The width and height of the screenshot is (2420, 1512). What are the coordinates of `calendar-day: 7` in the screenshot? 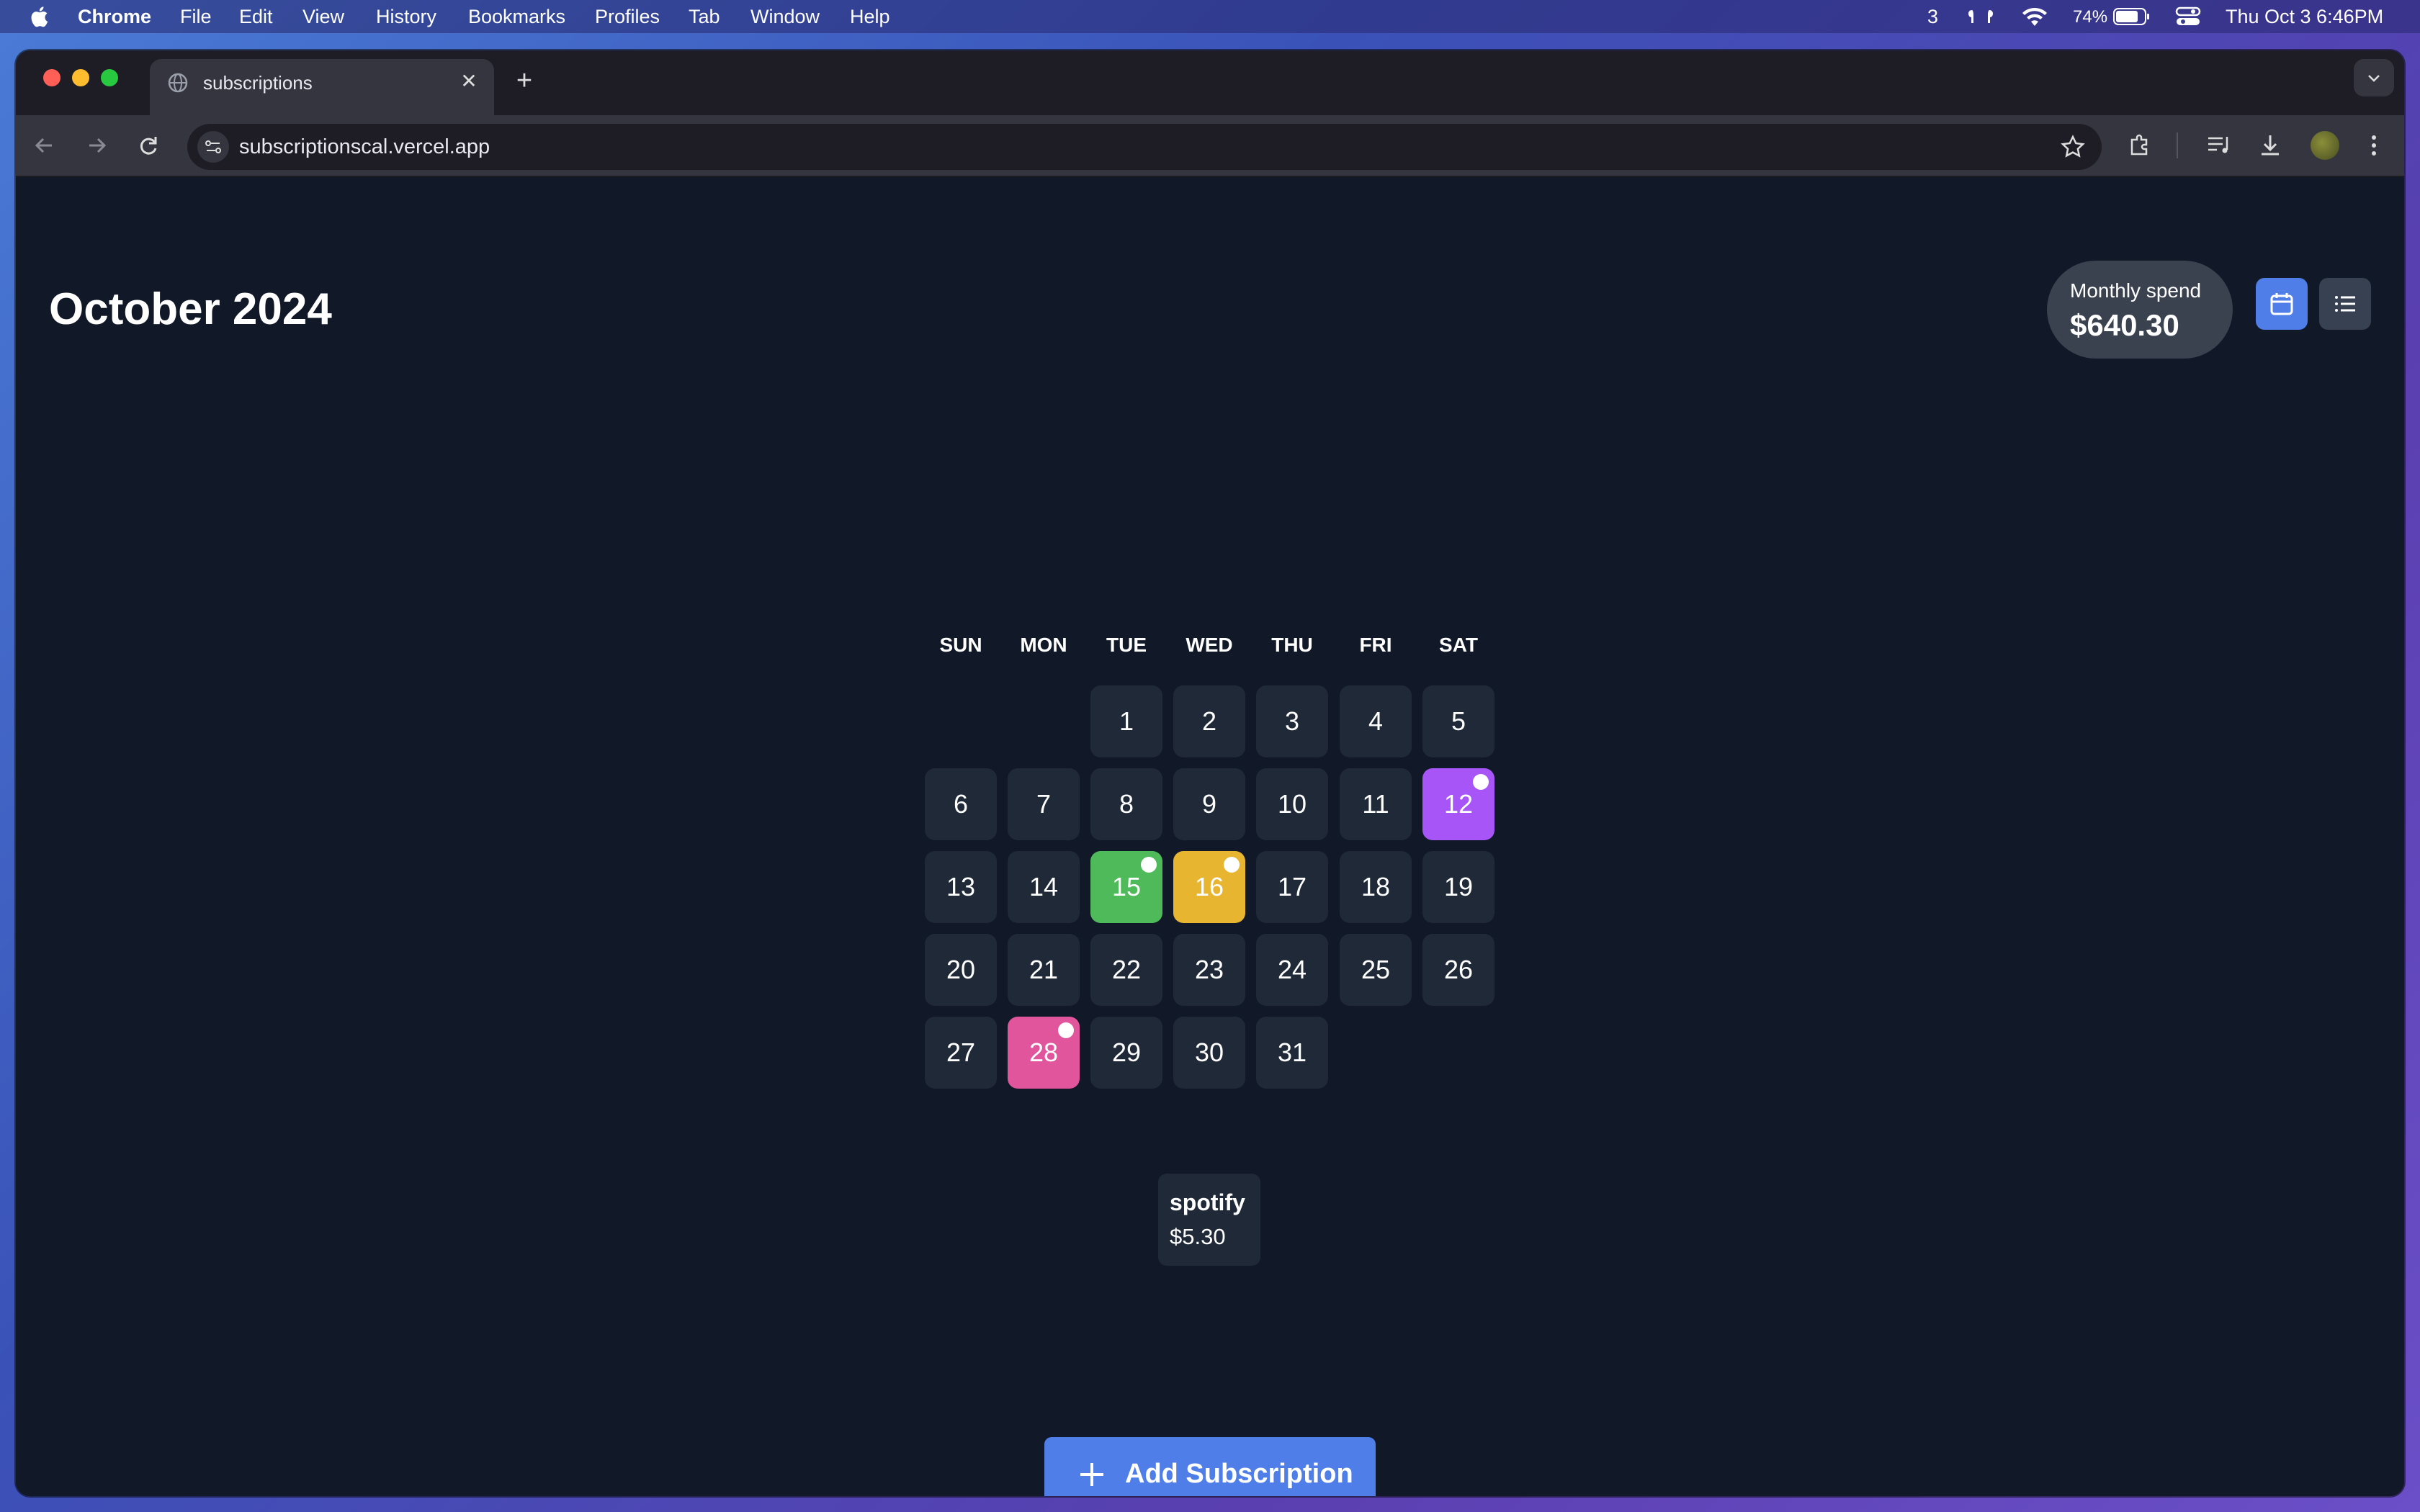 It's located at (1044, 804).